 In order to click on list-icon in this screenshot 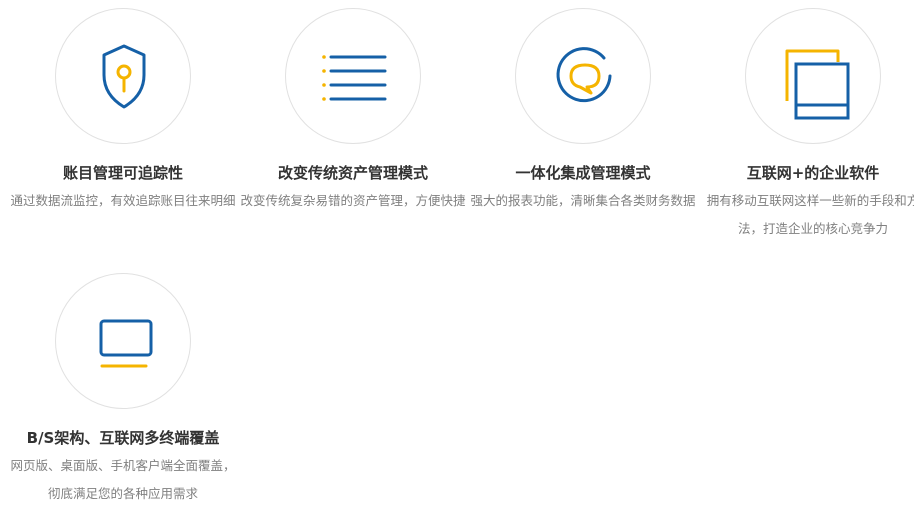, I will do `click(354, 78)`.